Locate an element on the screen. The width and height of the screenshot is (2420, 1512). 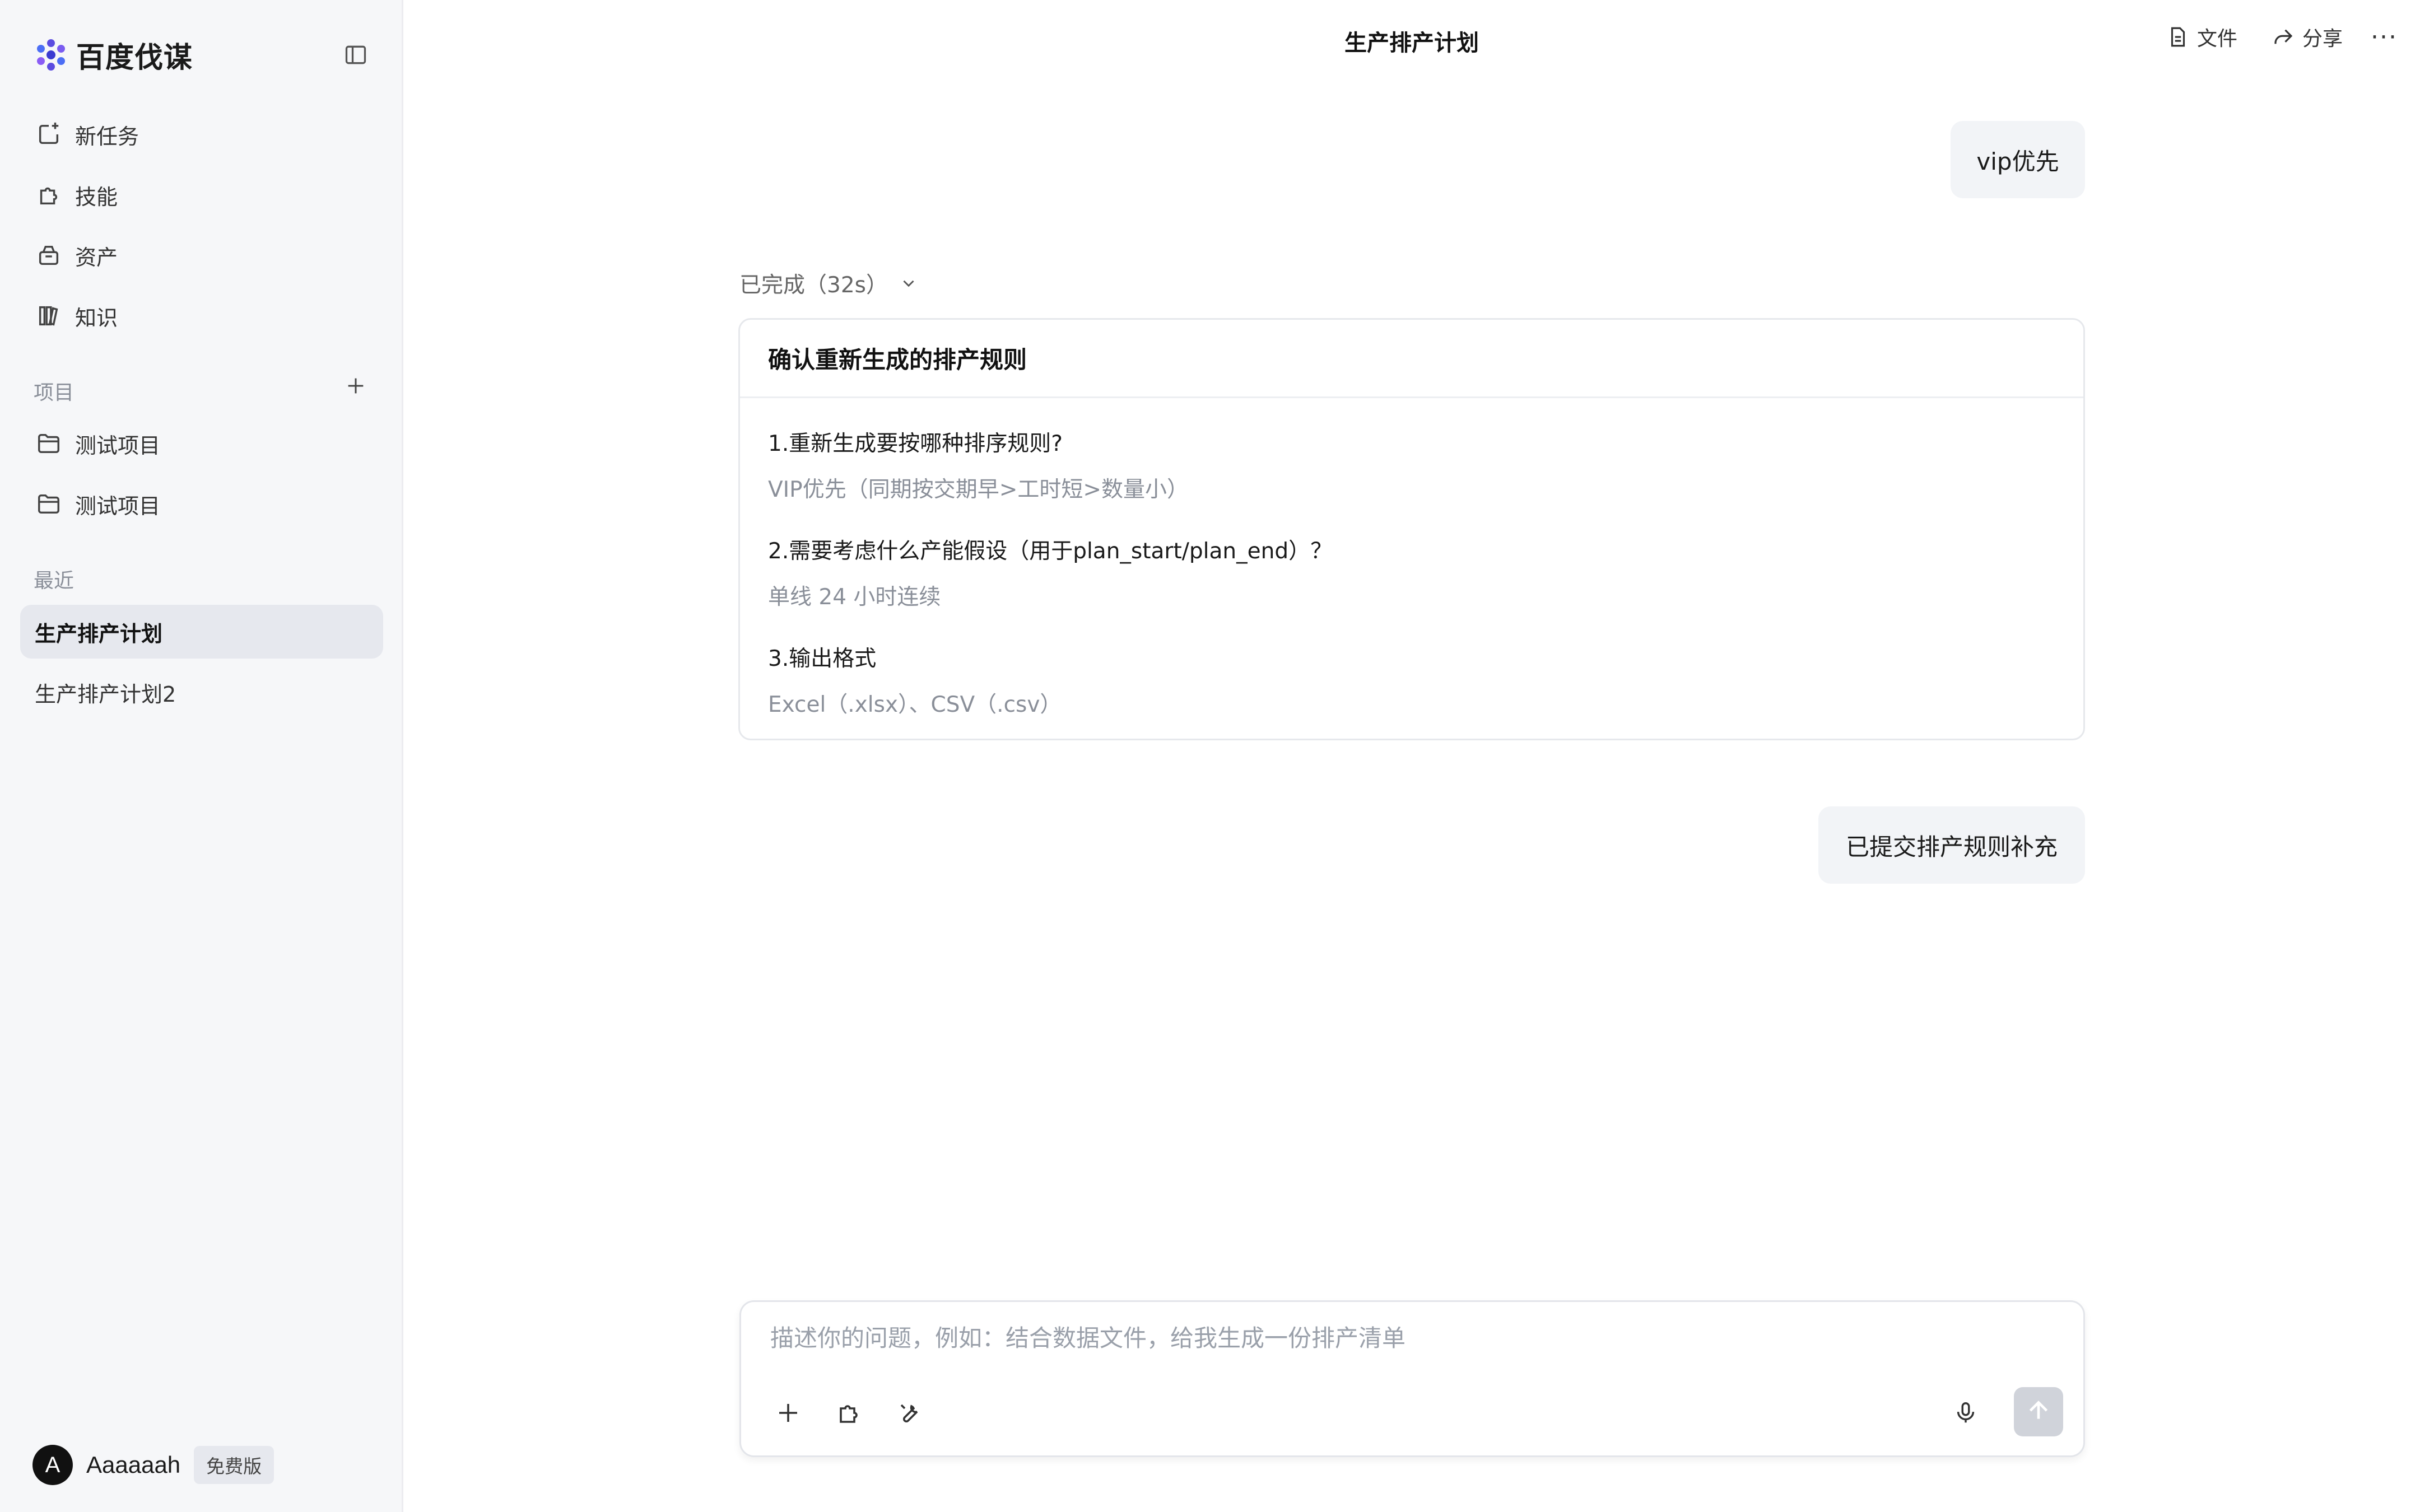
arrow-up-icon is located at coordinates (2039, 1412).